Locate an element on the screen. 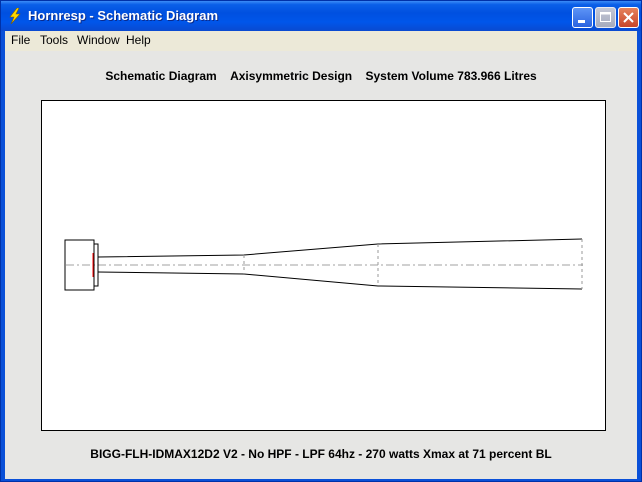 The width and height of the screenshot is (642, 482). horn-lower-wall is located at coordinates (340, 280).